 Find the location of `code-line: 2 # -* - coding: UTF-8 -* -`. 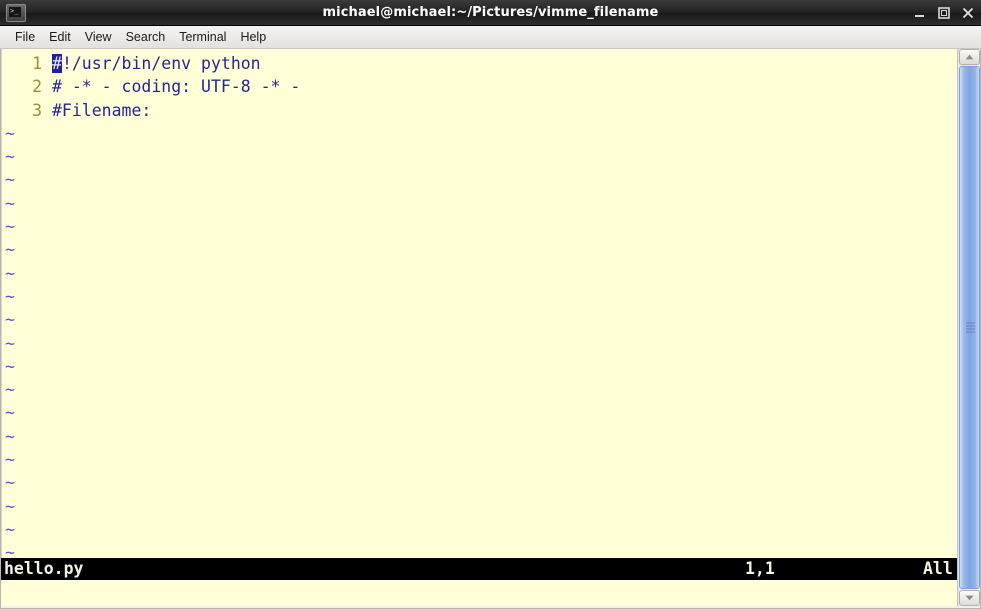

code-line: 2 # -* - coding: UTF-8 -* - is located at coordinates (479, 86).